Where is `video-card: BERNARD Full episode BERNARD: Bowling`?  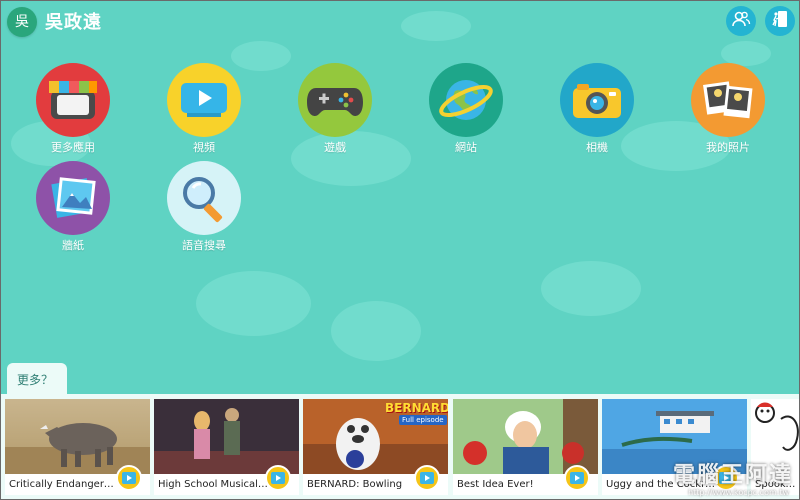
video-card: BERNARD Full episode BERNARD: Bowling is located at coordinates (375, 447).